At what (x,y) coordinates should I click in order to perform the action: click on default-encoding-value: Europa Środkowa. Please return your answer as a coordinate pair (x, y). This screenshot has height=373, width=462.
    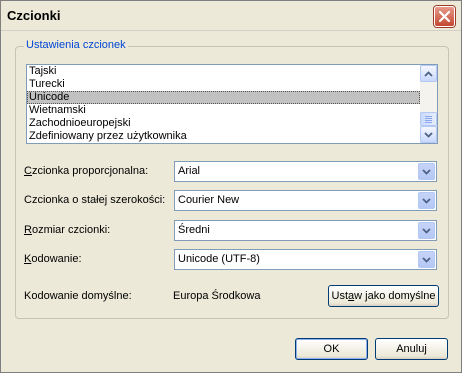
    Looking at the image, I should click on (217, 296).